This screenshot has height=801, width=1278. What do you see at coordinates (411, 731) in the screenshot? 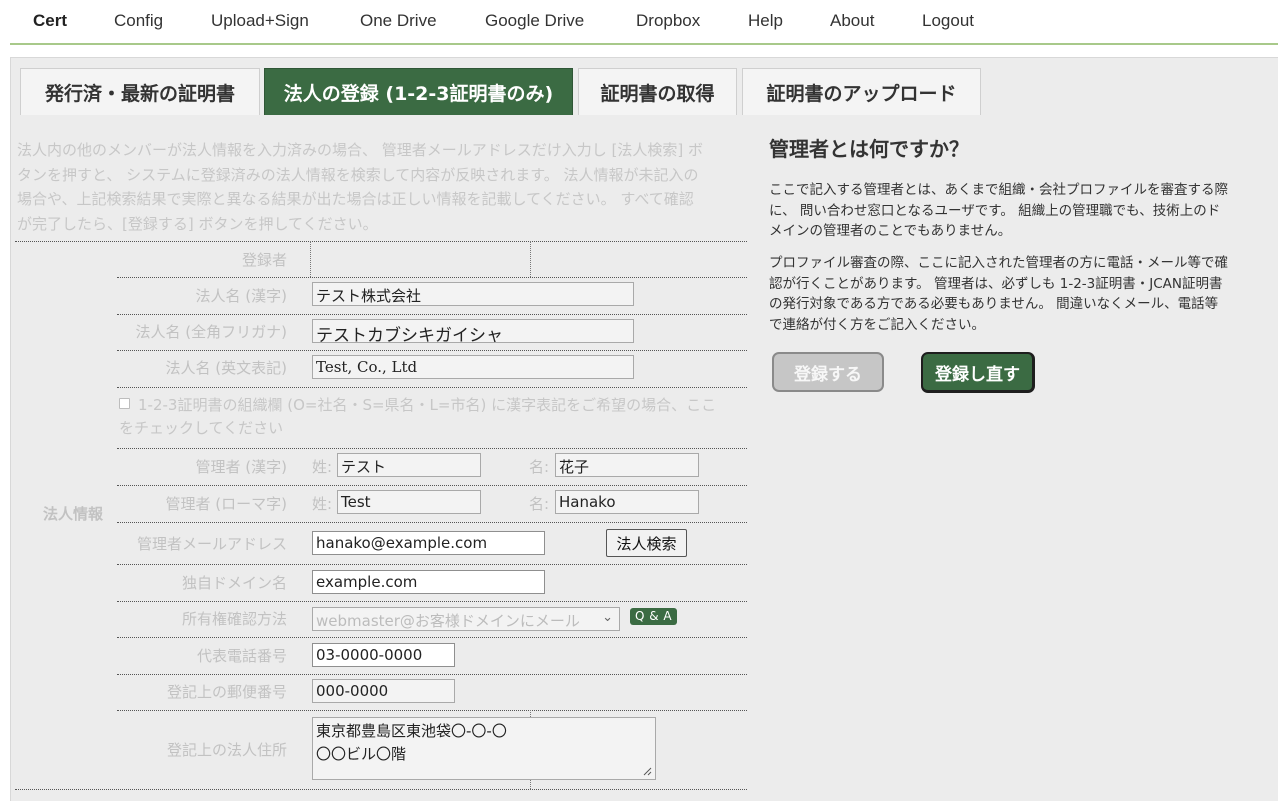
I see `address-line-1: 東京都豊島区東池袋〇-〇-〇` at bounding box center [411, 731].